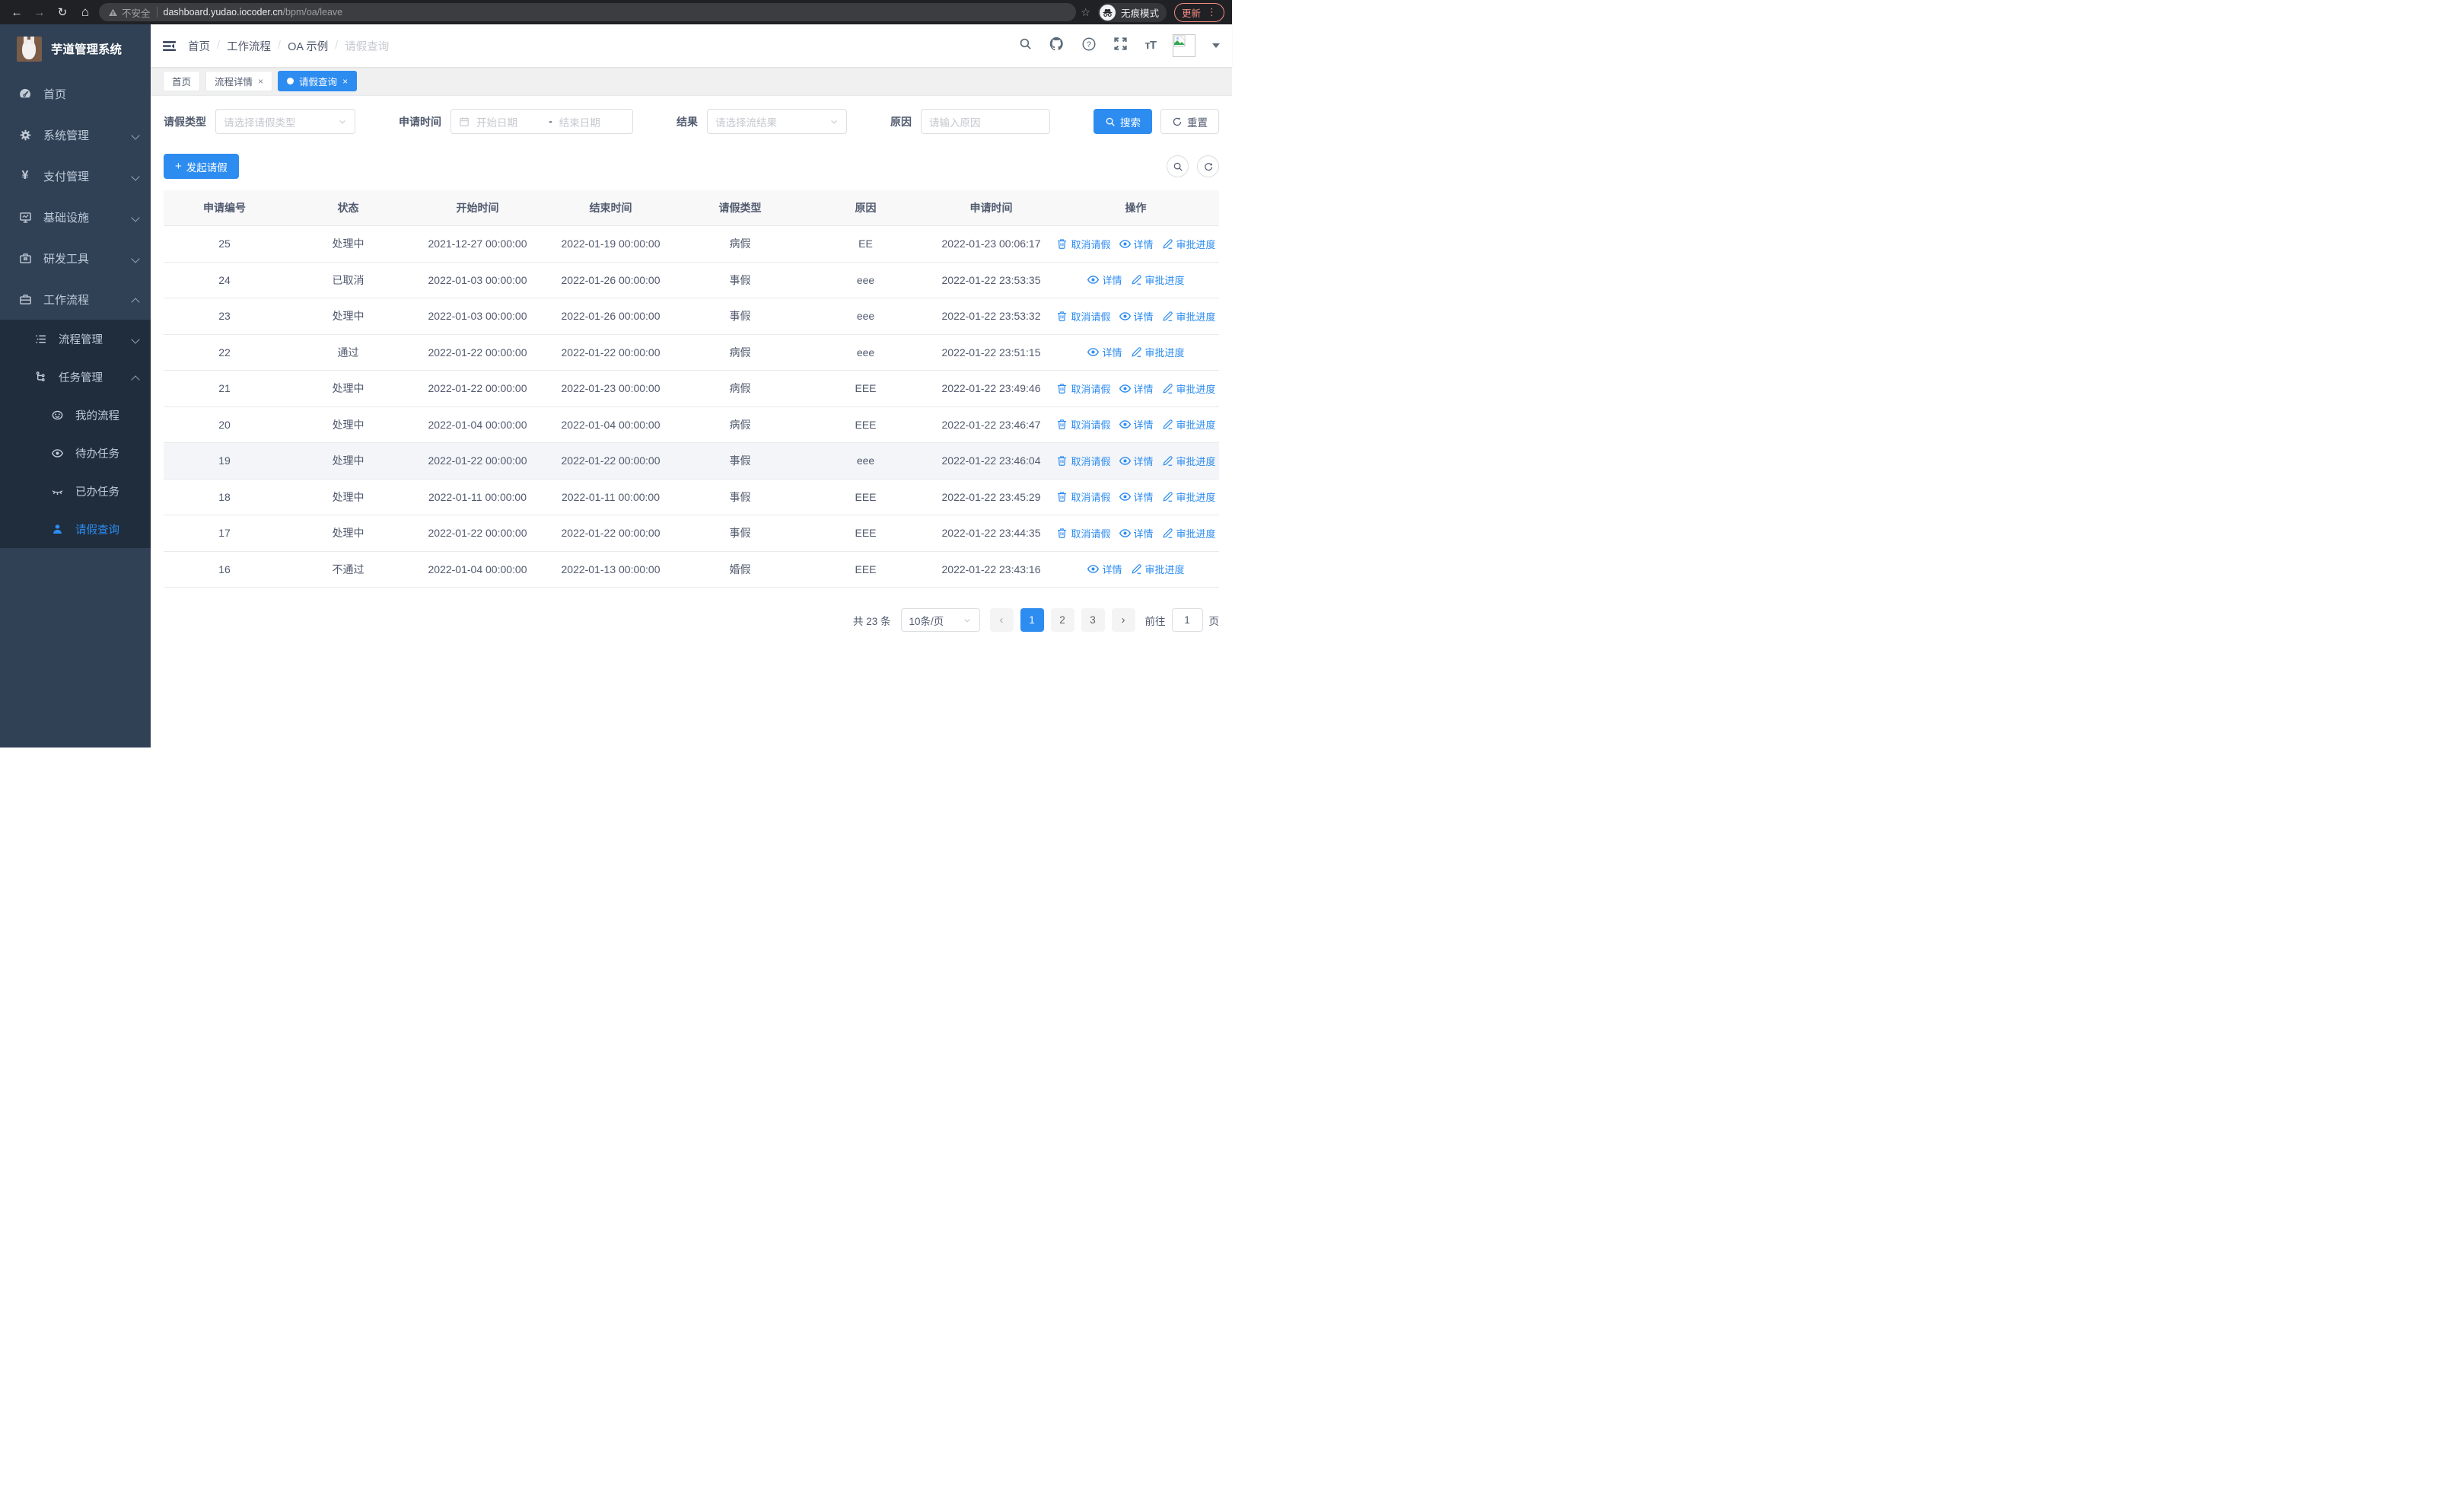 The height and width of the screenshot is (1495, 2464). What do you see at coordinates (75, 453) in the screenshot?
I see `sidebar-item-todo-task: 待办任务` at bounding box center [75, 453].